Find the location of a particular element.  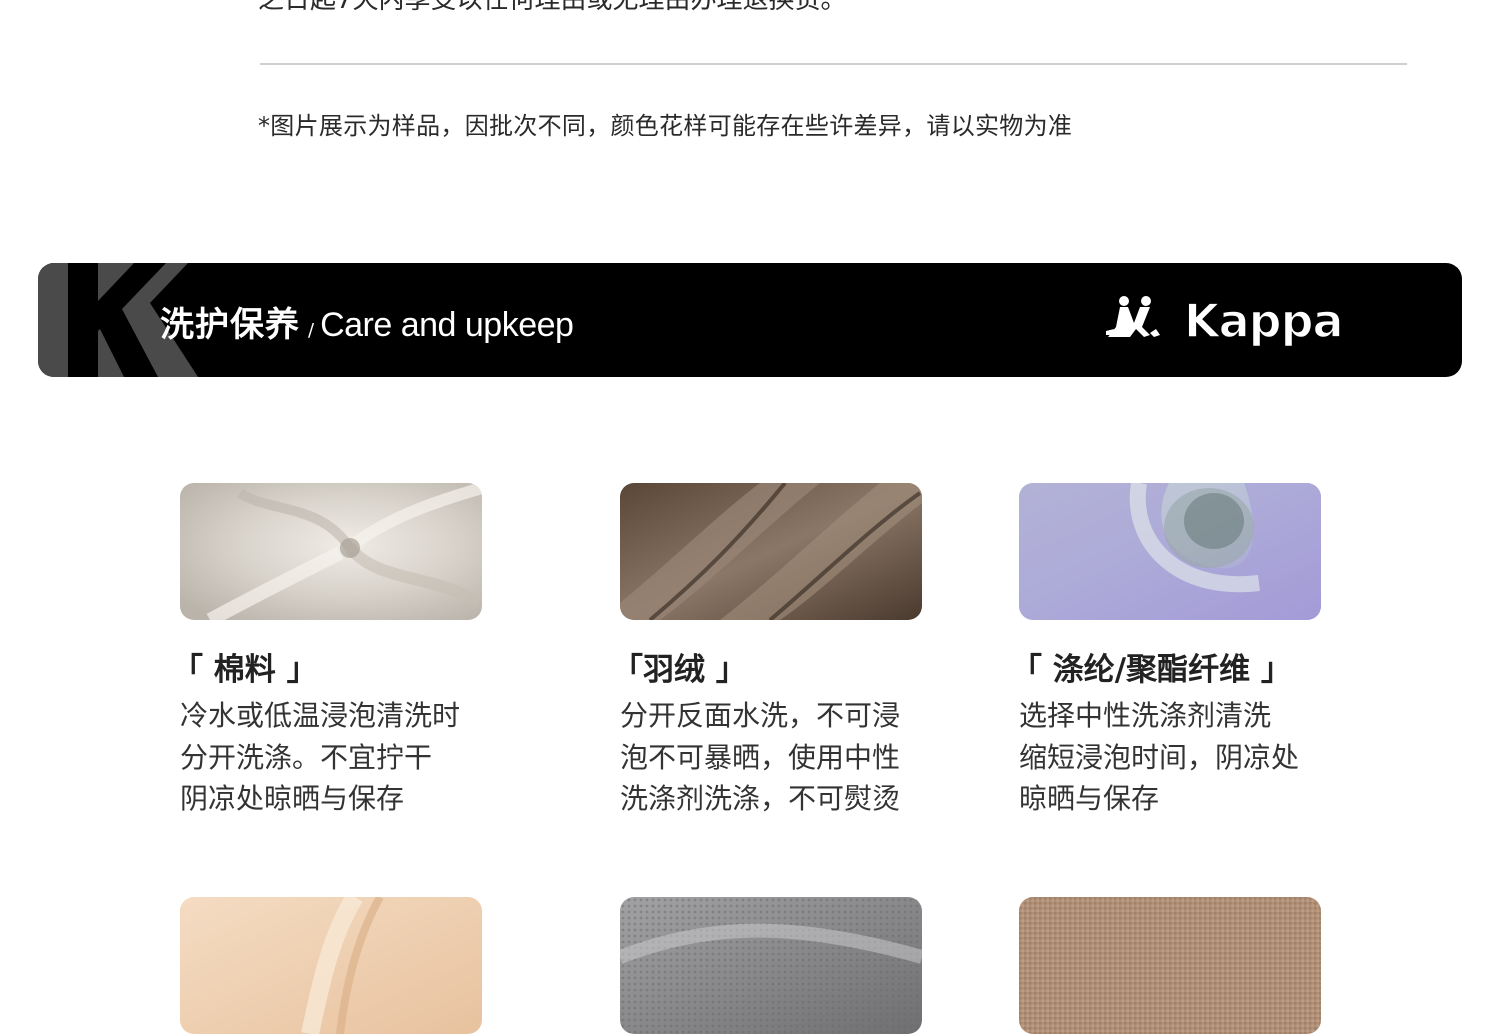

sample-disclaimer: *图片展示为样品，因批次不同，颜色花样可能存在些许差异，请以实物为准 is located at coordinates (665, 126).